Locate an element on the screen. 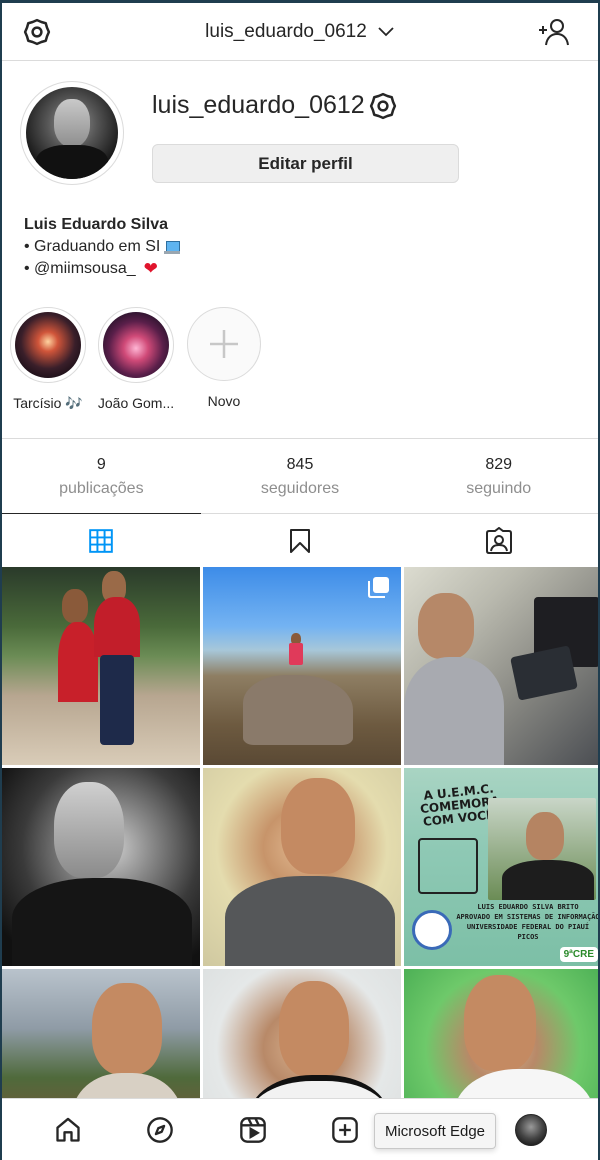 This screenshot has height=1160, width=600. bio-text: • Graduando em SI is located at coordinates (92, 246).